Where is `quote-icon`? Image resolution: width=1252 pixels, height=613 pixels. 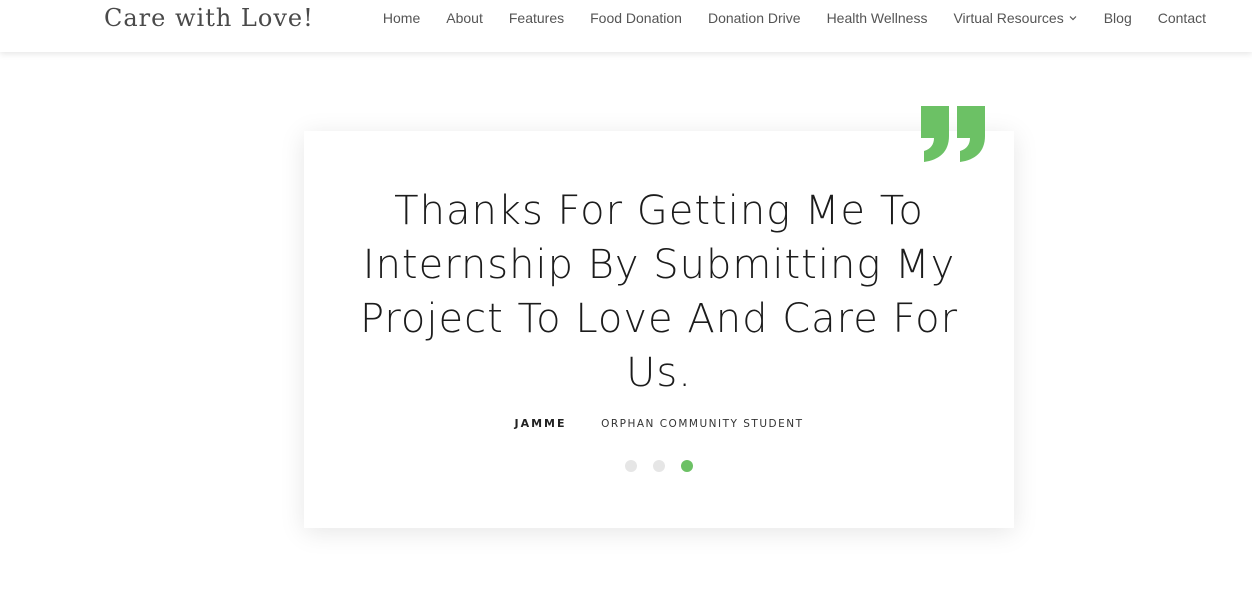 quote-icon is located at coordinates (953, 134).